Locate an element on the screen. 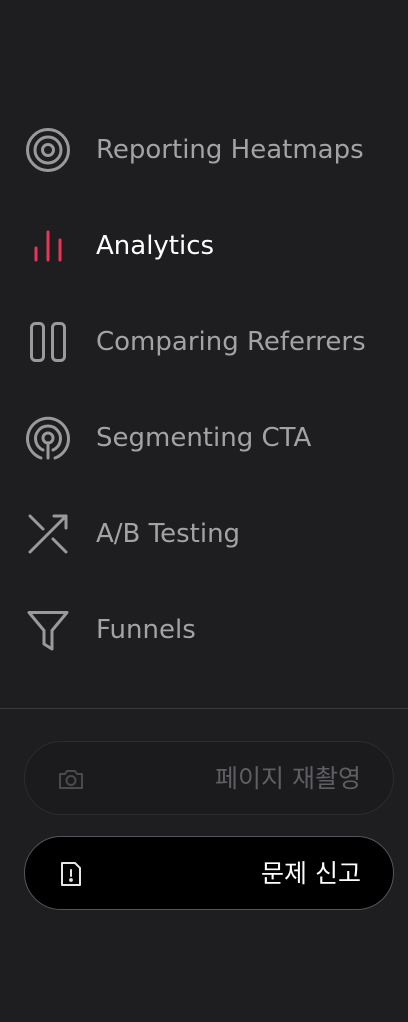  nav-item-reporting-heatmaps: Reporting Heatmaps is located at coordinates (204, 150).